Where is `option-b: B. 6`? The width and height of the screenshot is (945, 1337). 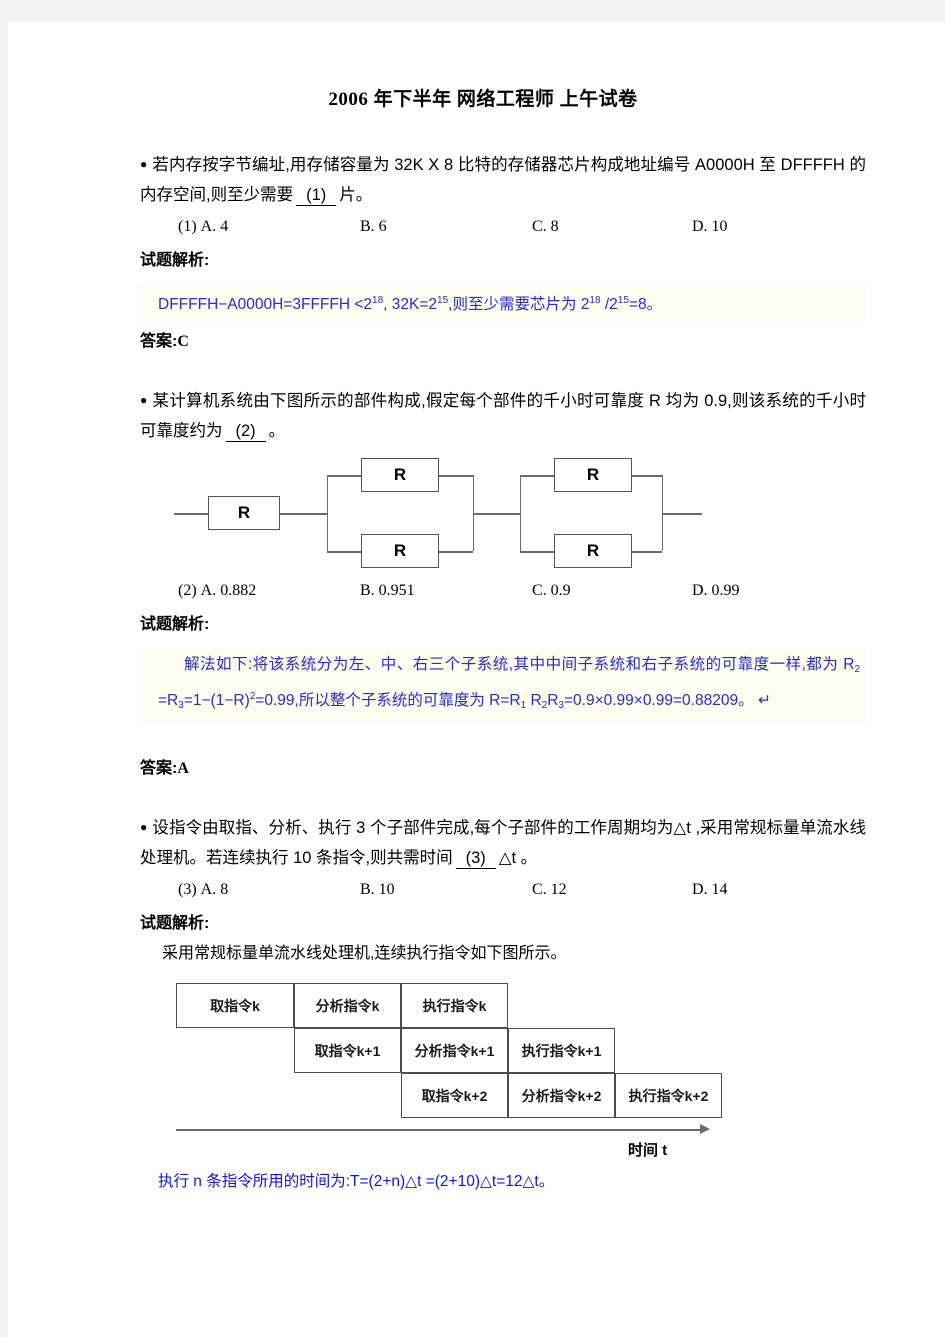 option-b: B. 6 is located at coordinates (446, 227).